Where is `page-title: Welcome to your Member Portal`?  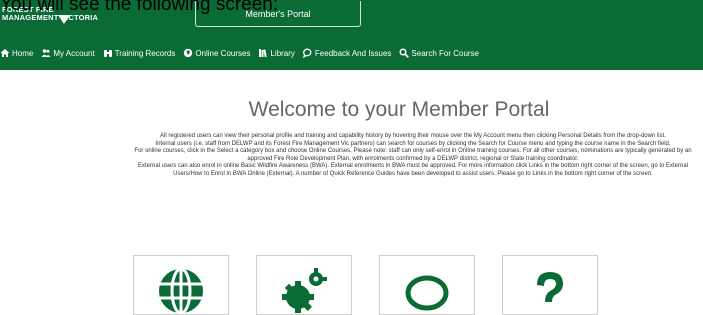
page-title: Welcome to your Member Portal is located at coordinates (399, 109).